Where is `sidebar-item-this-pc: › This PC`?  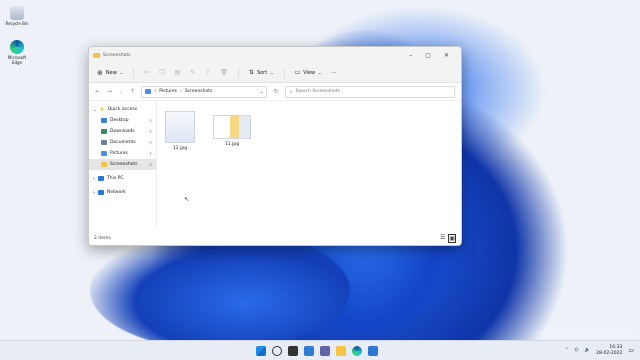
sidebar-item-this-pc: › This PC is located at coordinates (122, 178).